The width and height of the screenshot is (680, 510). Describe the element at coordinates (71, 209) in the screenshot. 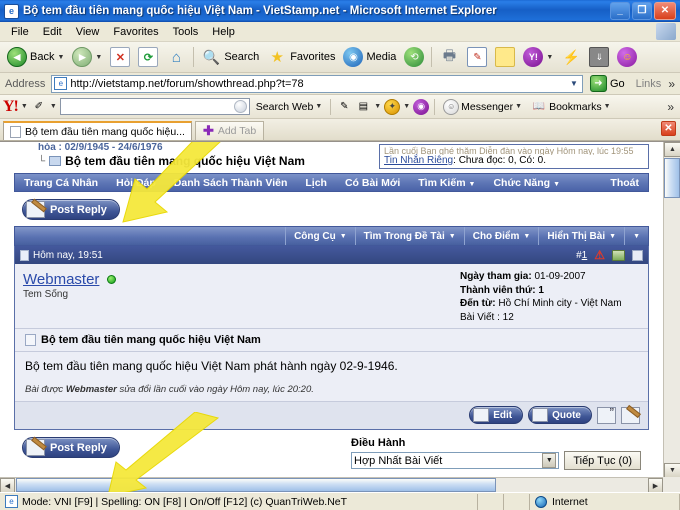

I see `post-reply-button-top: Post Reply` at that location.